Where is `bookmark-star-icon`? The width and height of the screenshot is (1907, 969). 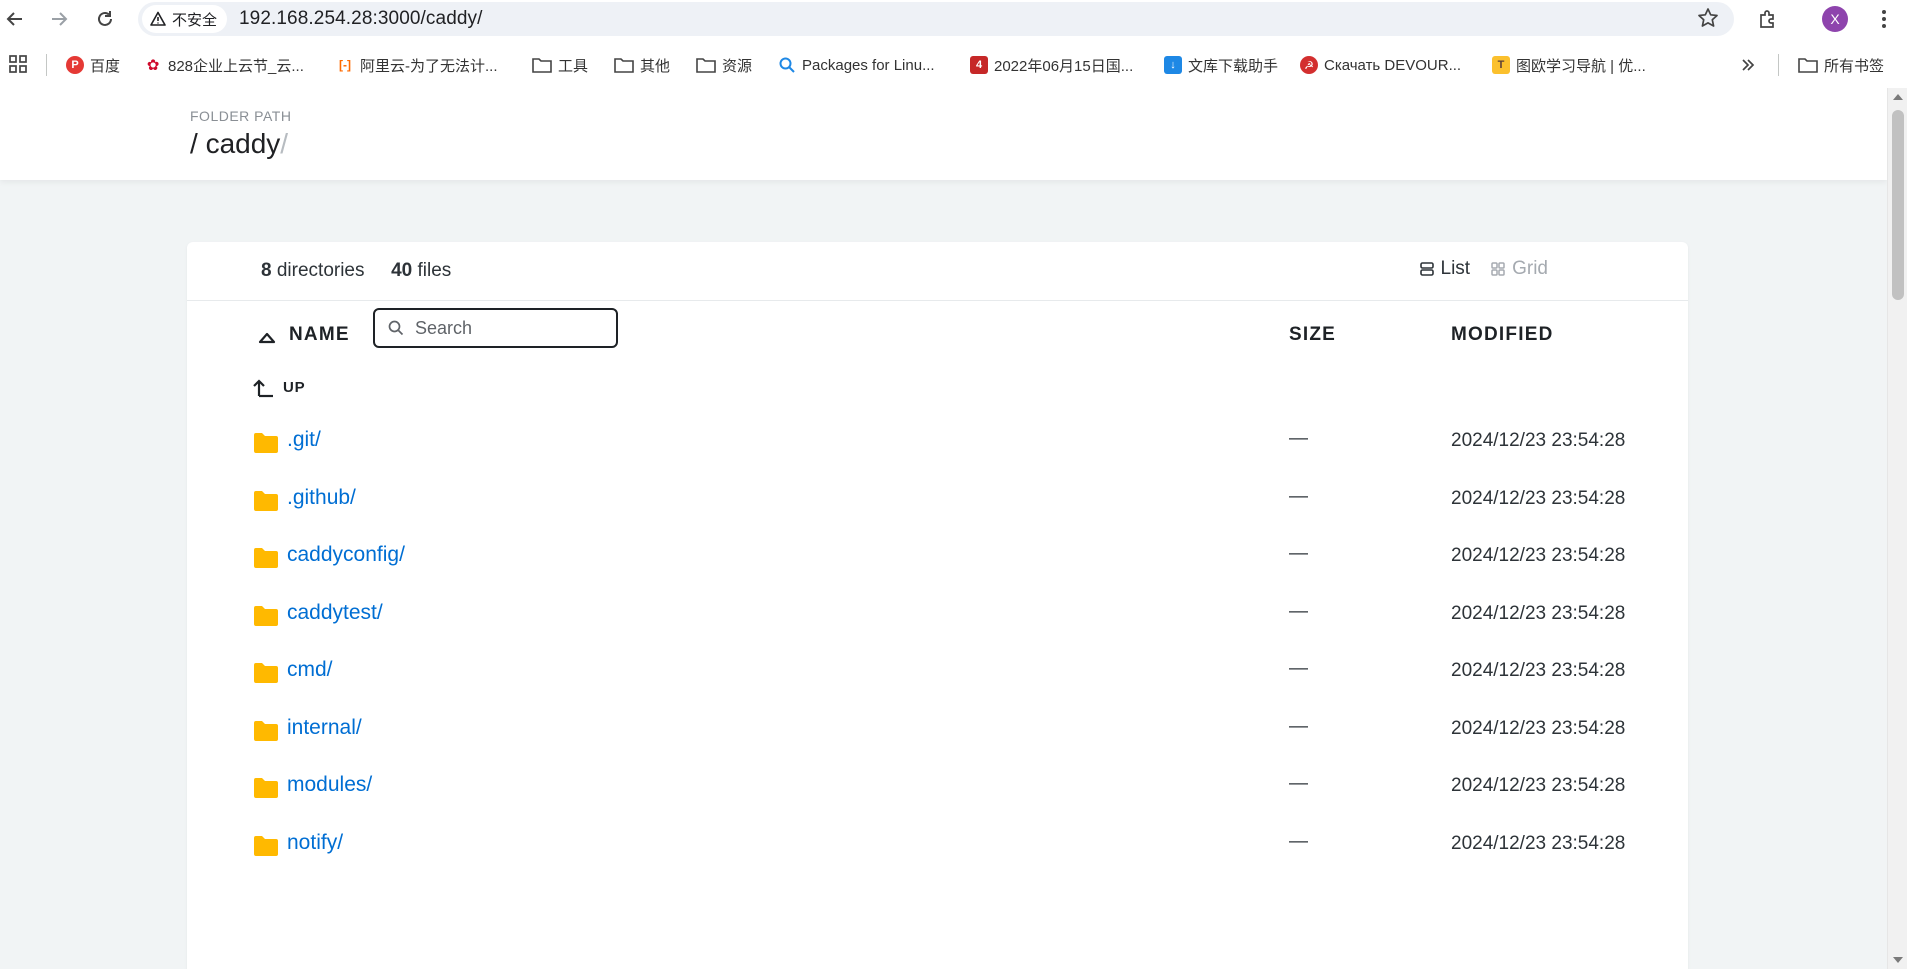 bookmark-star-icon is located at coordinates (1708, 19).